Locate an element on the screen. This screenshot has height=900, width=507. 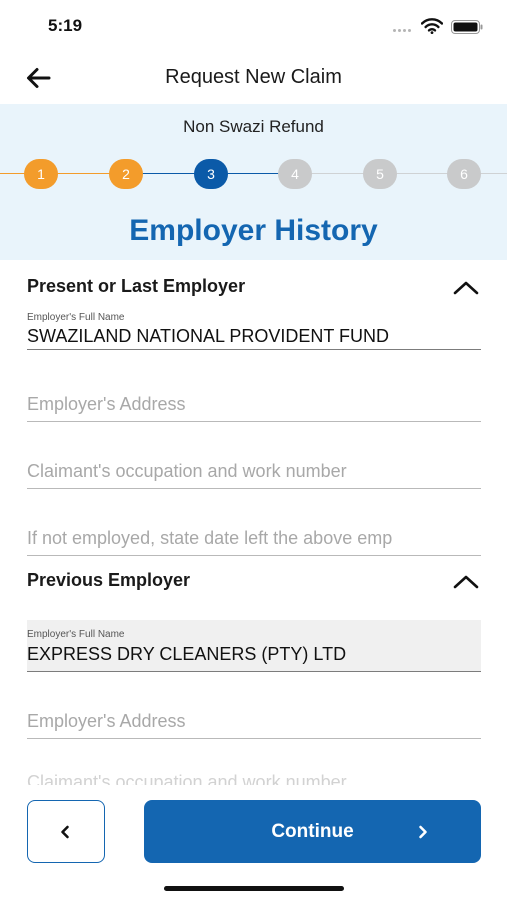
field-value: EXPRESS DRY CLEANERS (PTY) LTD is located at coordinates (187, 654).